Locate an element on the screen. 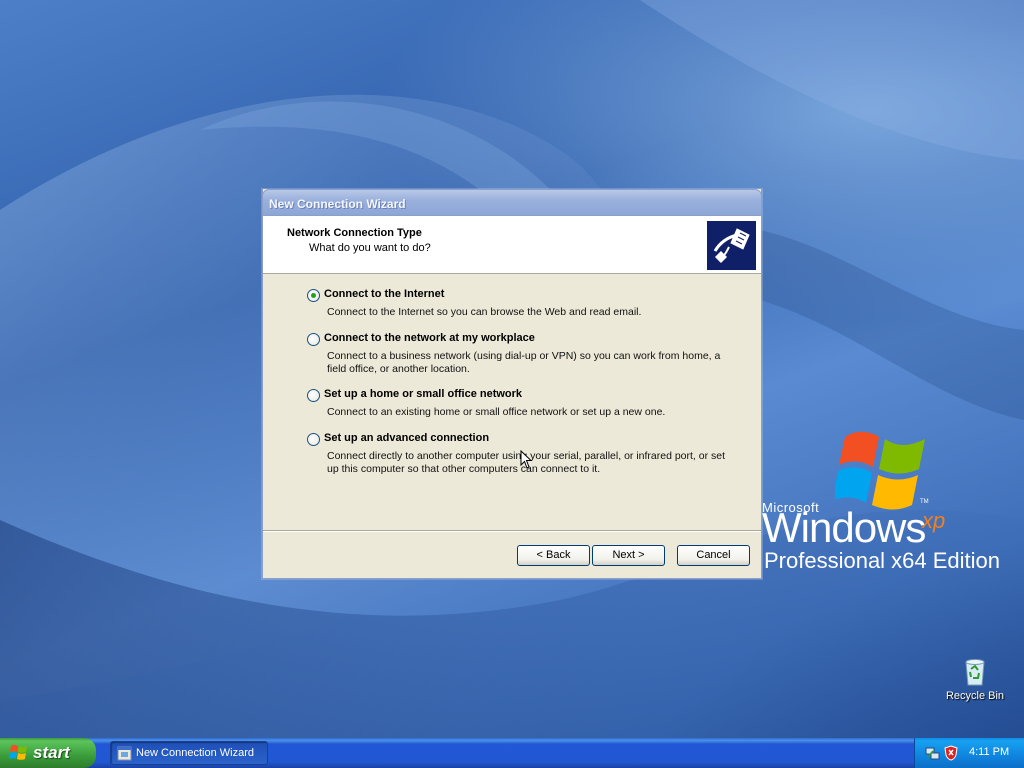 This screenshot has width=1024, height=768. radio-connect-workplace is located at coordinates (313, 339).